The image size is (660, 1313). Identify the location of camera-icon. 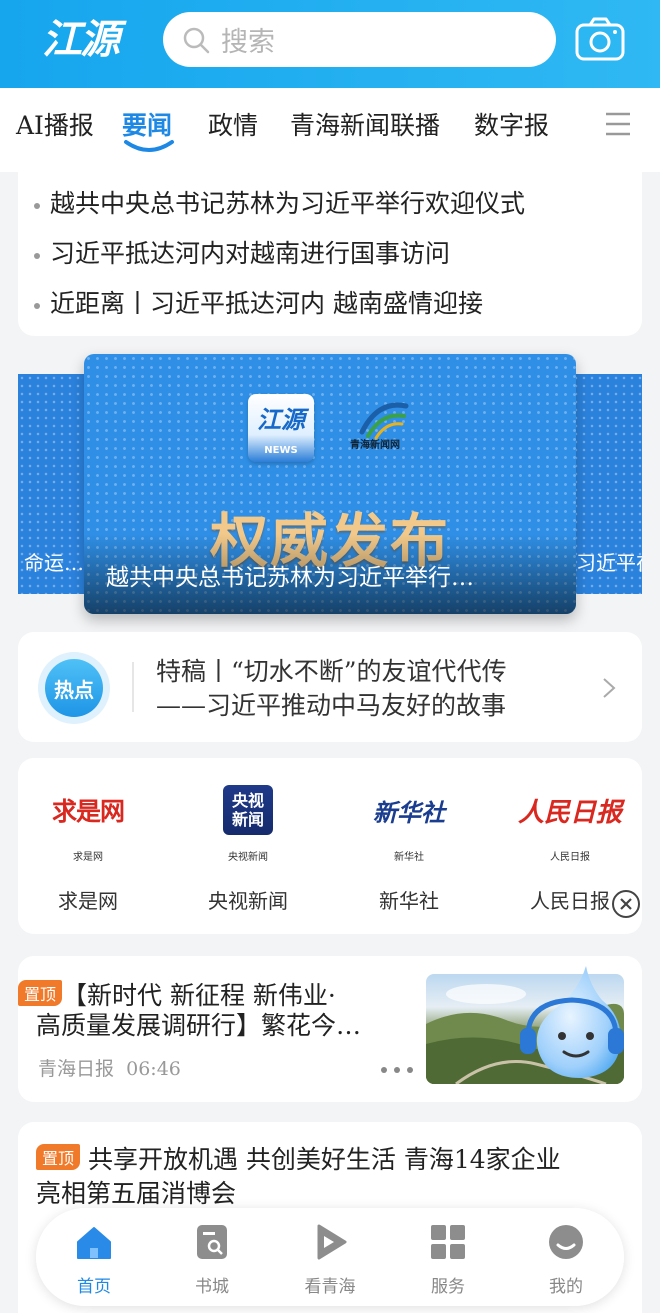
(600, 39).